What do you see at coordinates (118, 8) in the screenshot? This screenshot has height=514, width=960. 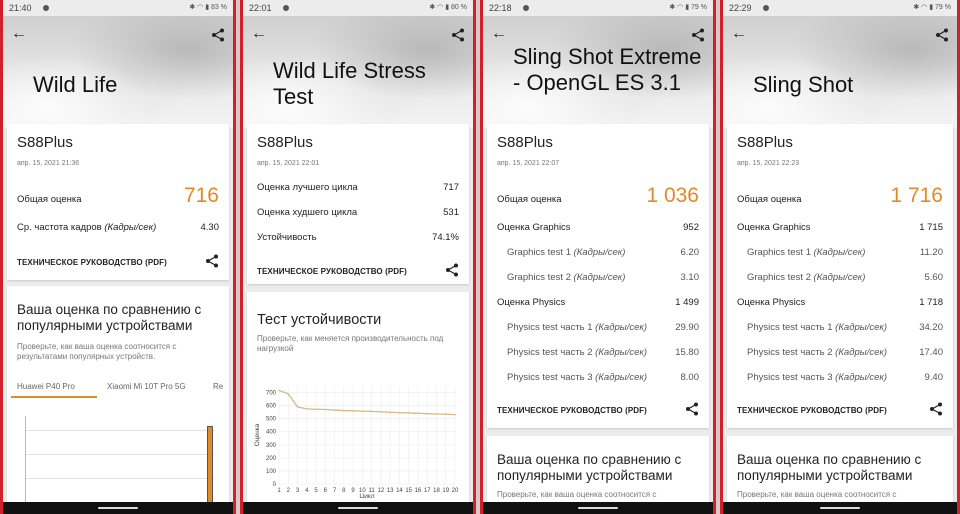 I see `status-bar: 21:40 ✱ ◠ ▮ 83 %` at bounding box center [118, 8].